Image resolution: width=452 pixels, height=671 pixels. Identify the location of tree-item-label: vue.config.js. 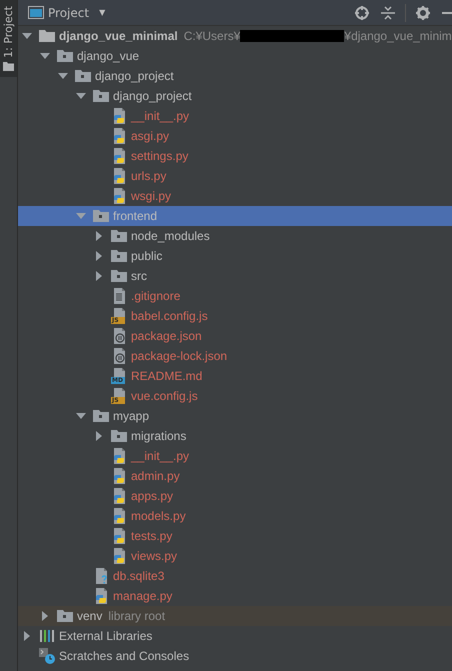
(164, 396).